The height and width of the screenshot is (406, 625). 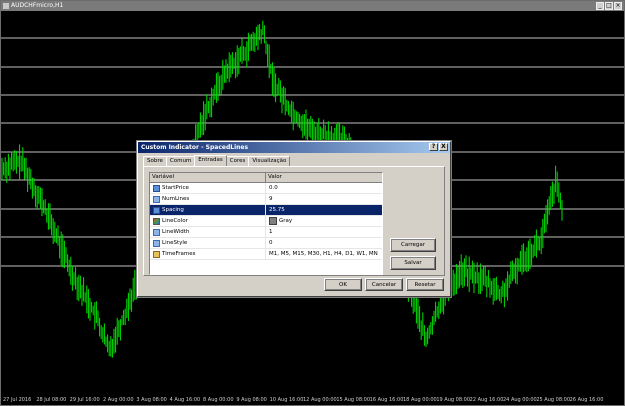 I want to click on table-row: StartPrice 0.0, so click(x=266, y=188).